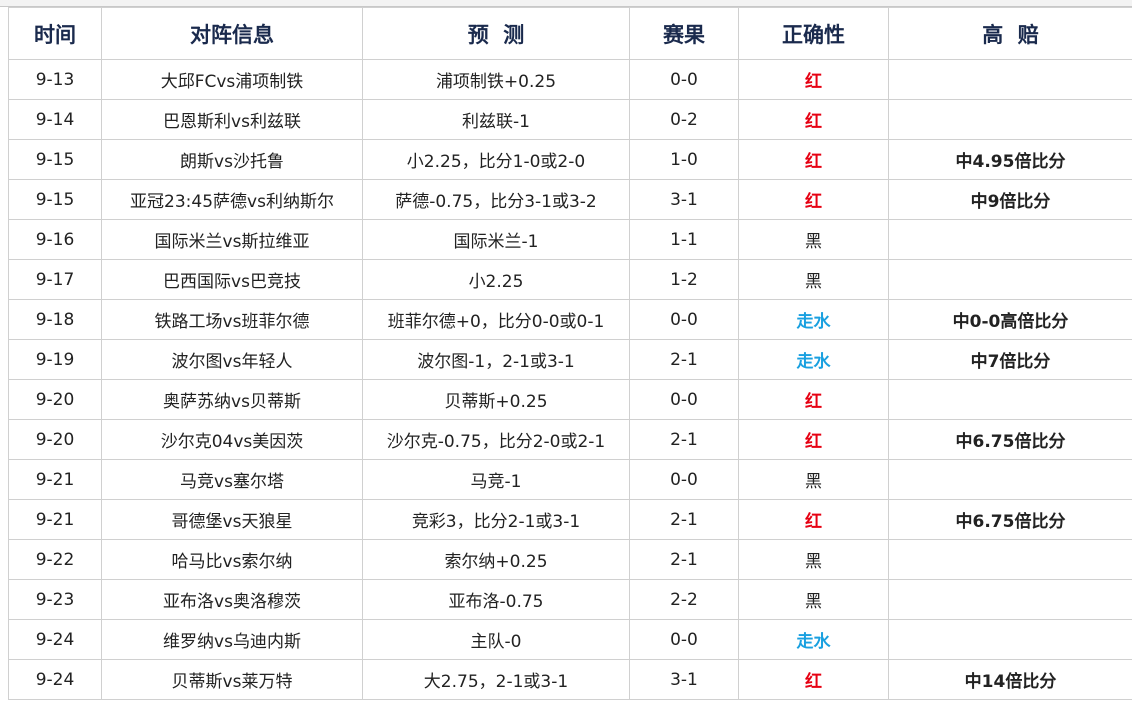  I want to click on cell-prediction: 贝蒂斯+0.25, so click(496, 399).